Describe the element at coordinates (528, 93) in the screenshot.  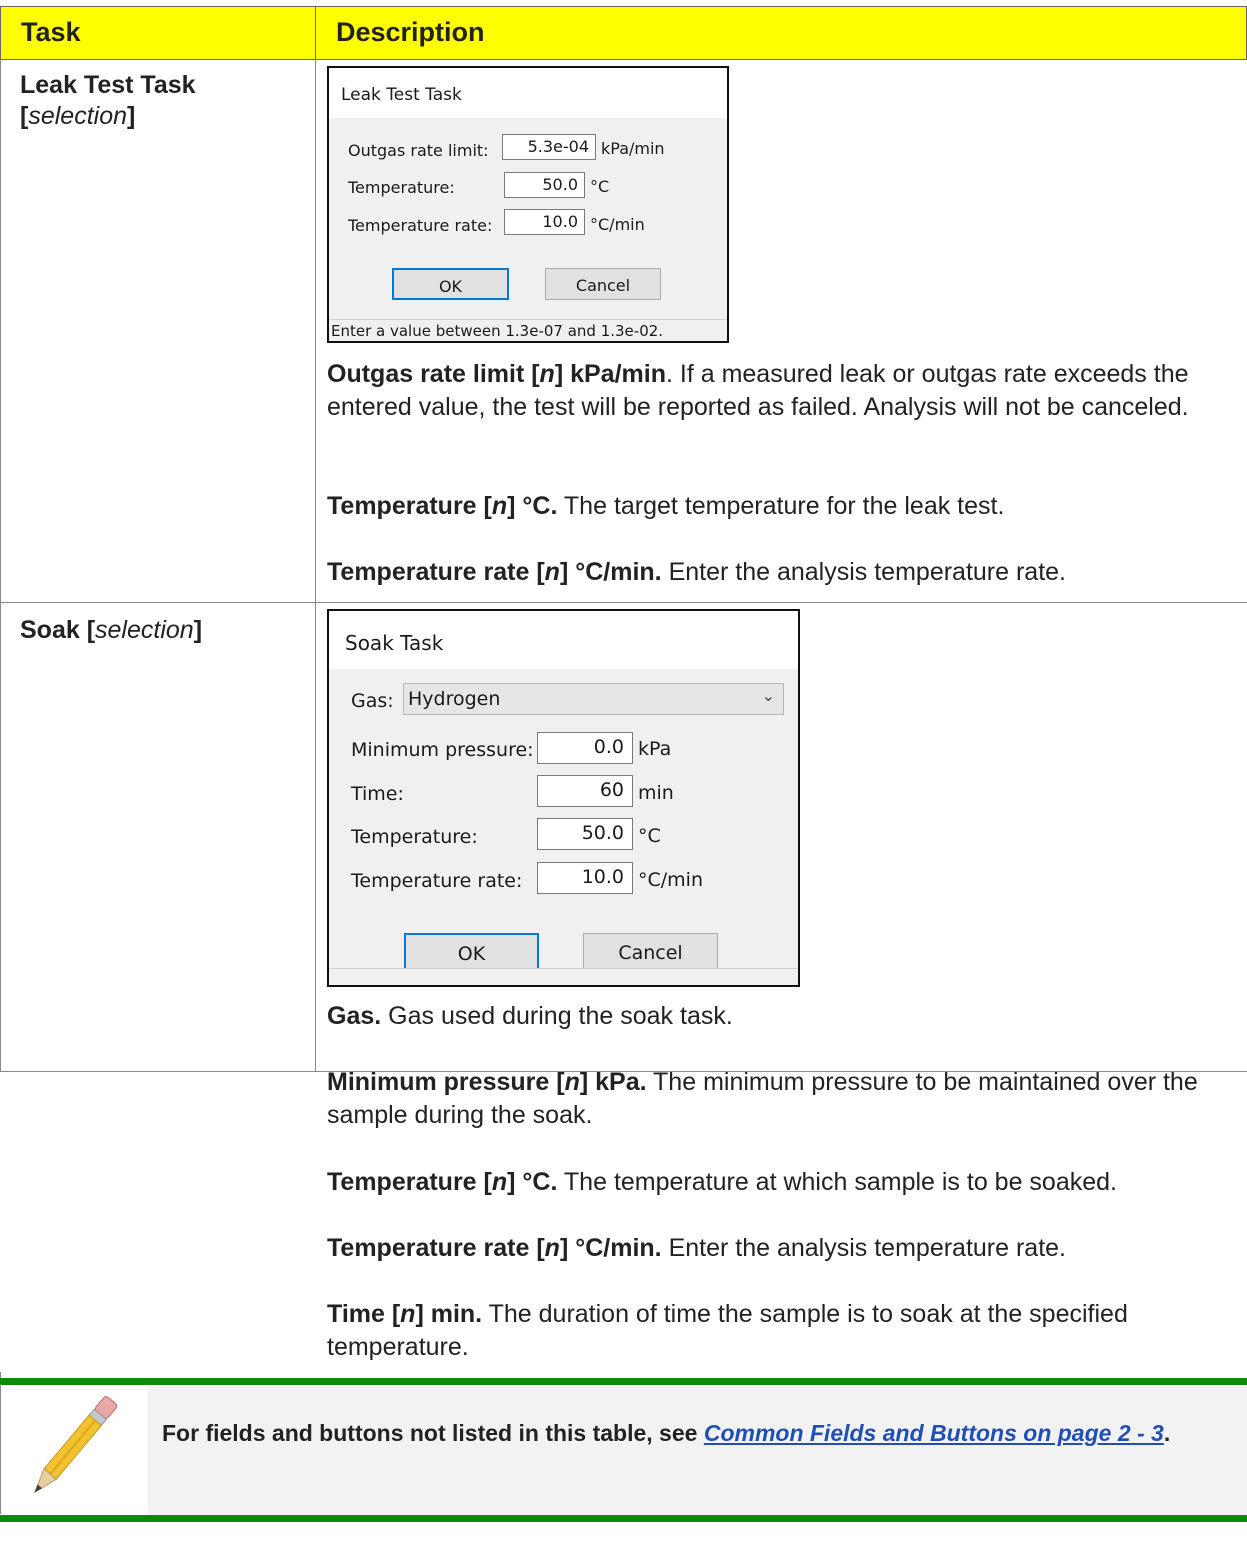
I see `dialog-title: Leak Test Task` at that location.